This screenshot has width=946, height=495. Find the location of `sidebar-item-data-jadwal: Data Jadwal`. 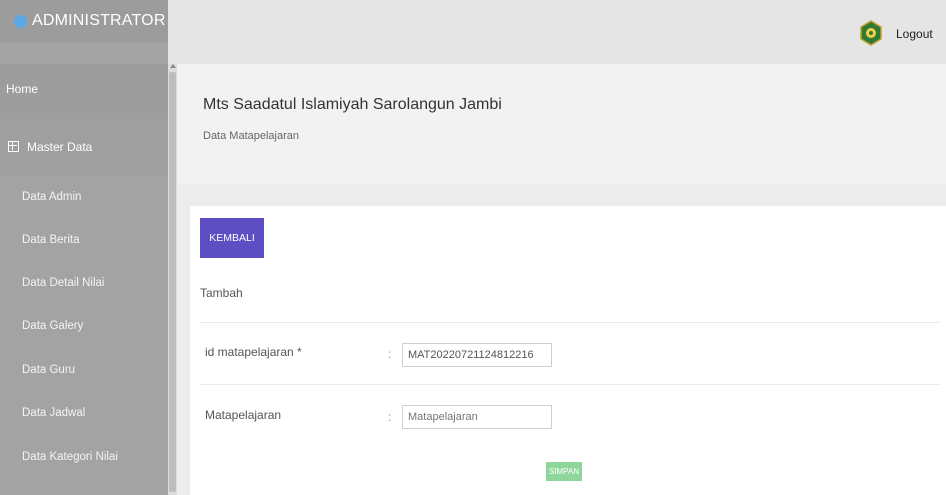

sidebar-item-data-jadwal: Data Jadwal is located at coordinates (84, 413).